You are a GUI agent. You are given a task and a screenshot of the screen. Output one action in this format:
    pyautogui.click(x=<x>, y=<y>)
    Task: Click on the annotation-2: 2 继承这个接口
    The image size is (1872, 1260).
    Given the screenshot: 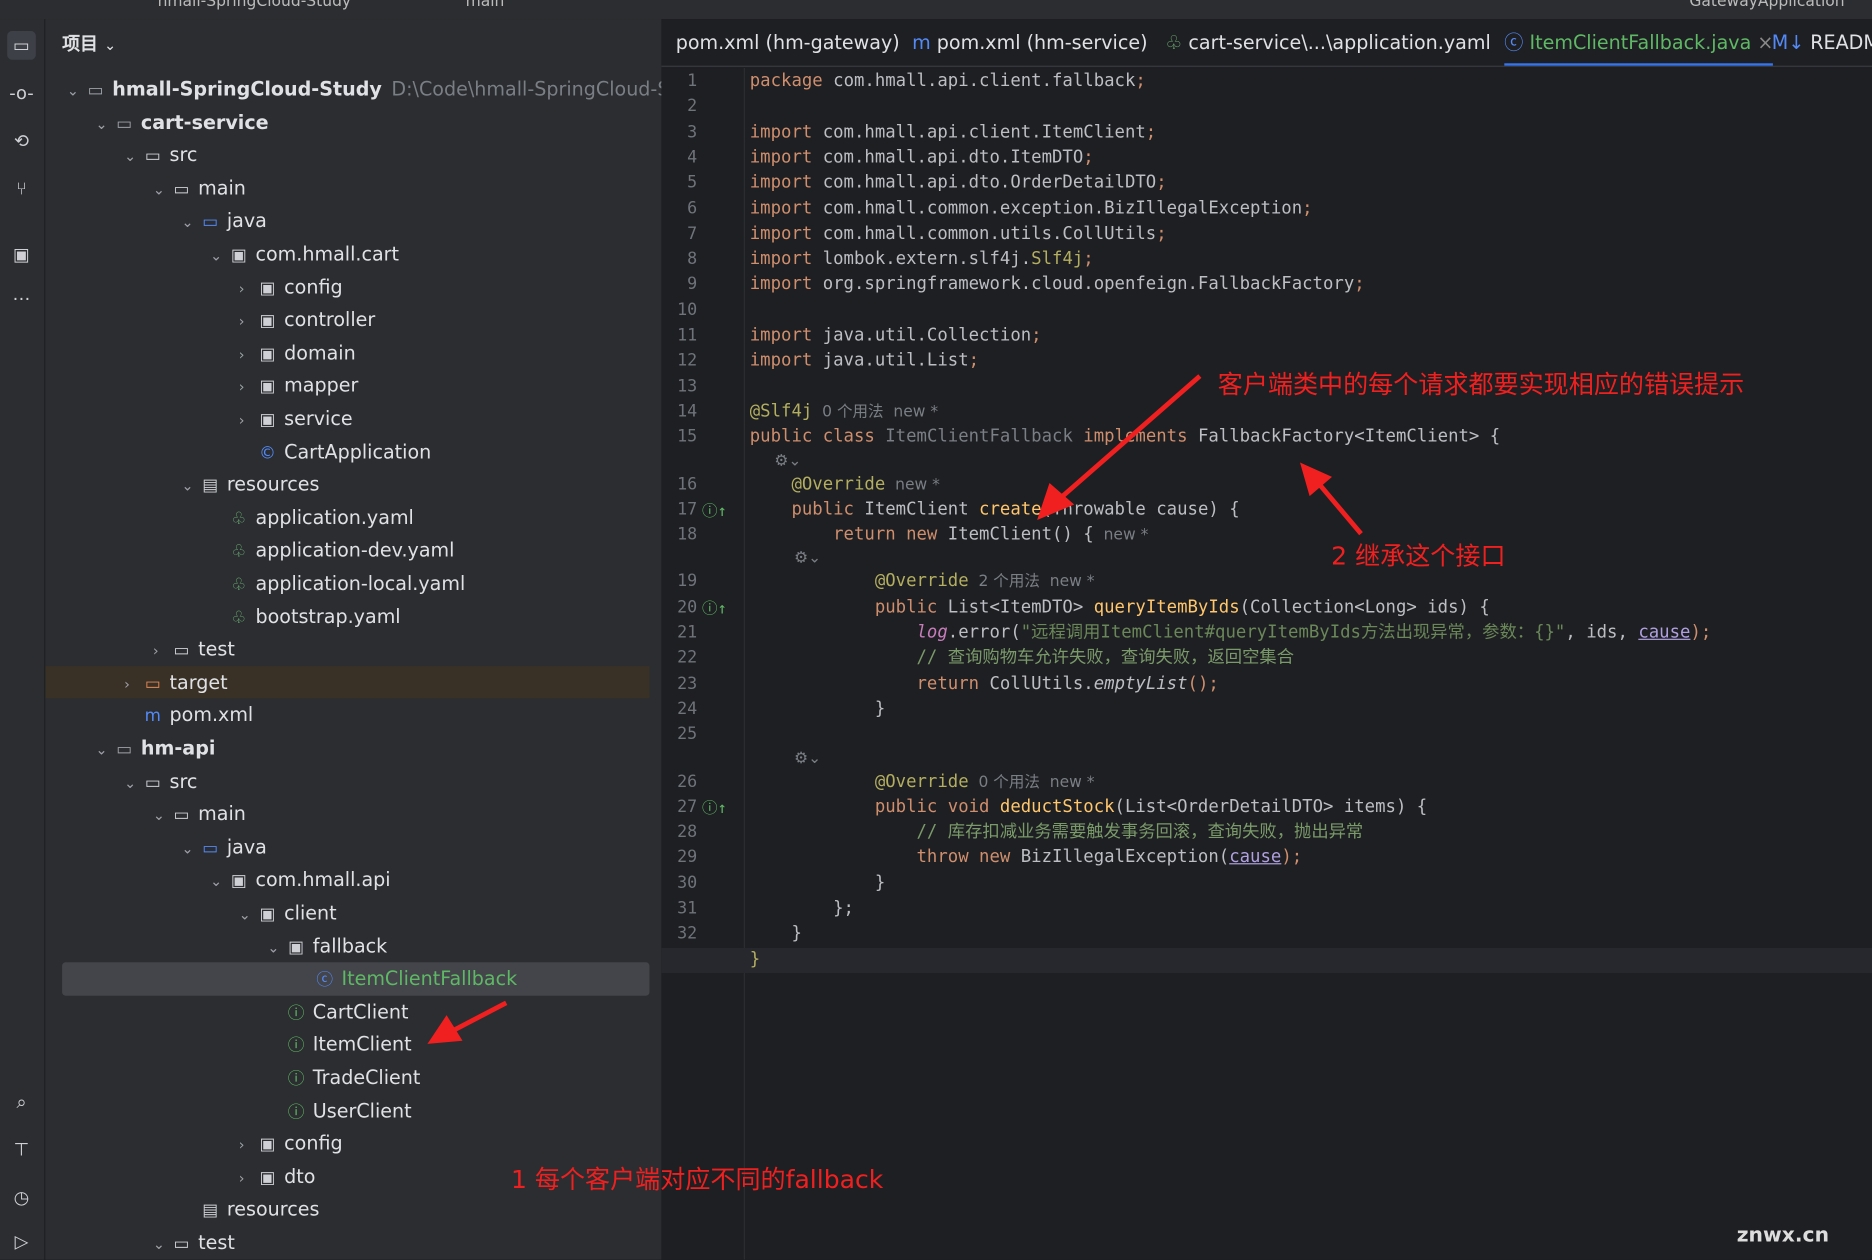 What is the action you would take?
    pyautogui.click(x=1418, y=556)
    